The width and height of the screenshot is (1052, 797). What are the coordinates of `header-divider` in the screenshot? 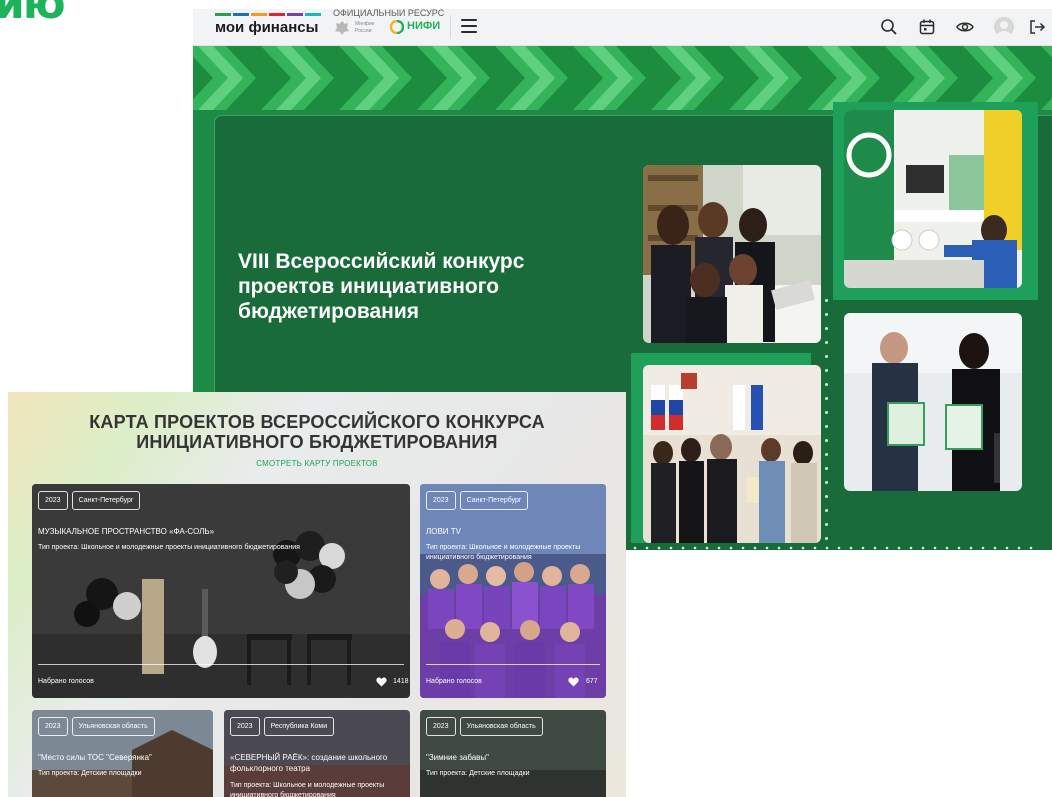 It's located at (450, 27).